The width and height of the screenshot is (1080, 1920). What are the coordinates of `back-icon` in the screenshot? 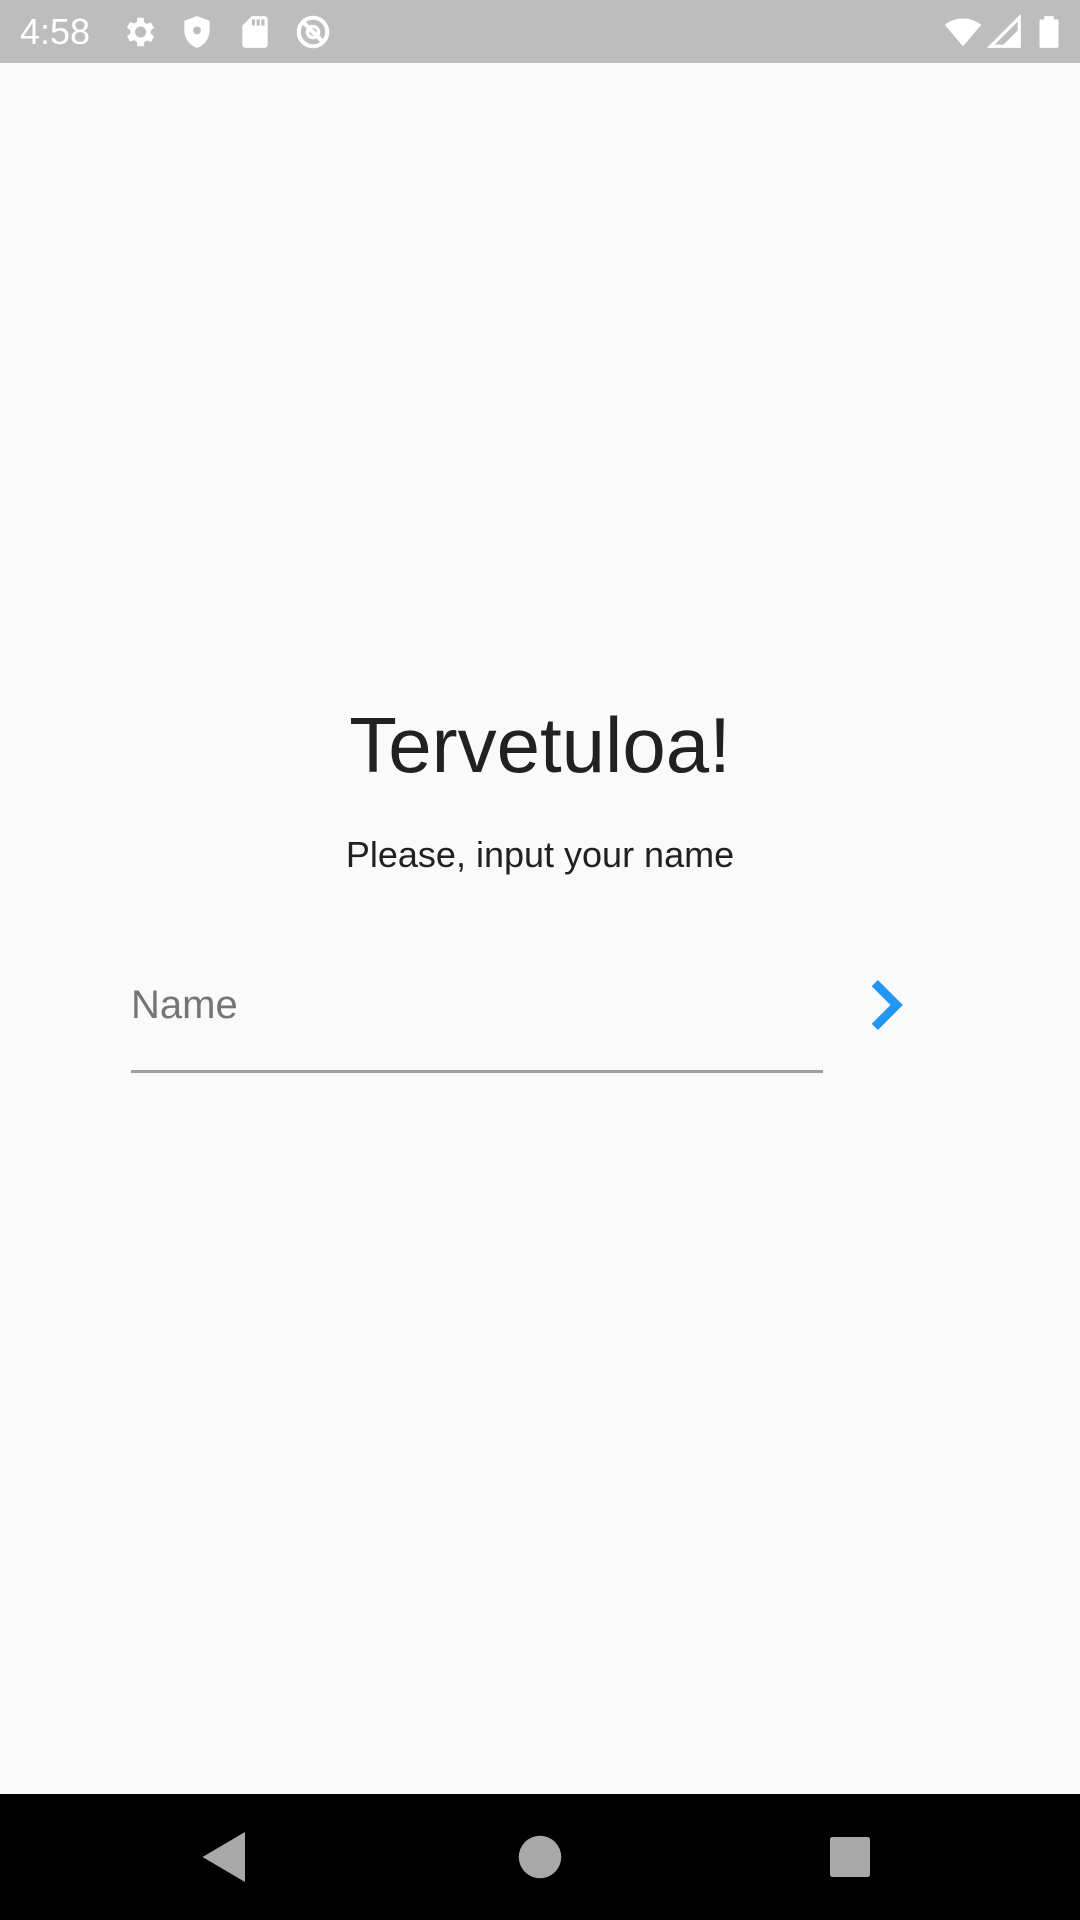 It's located at (223, 1857).